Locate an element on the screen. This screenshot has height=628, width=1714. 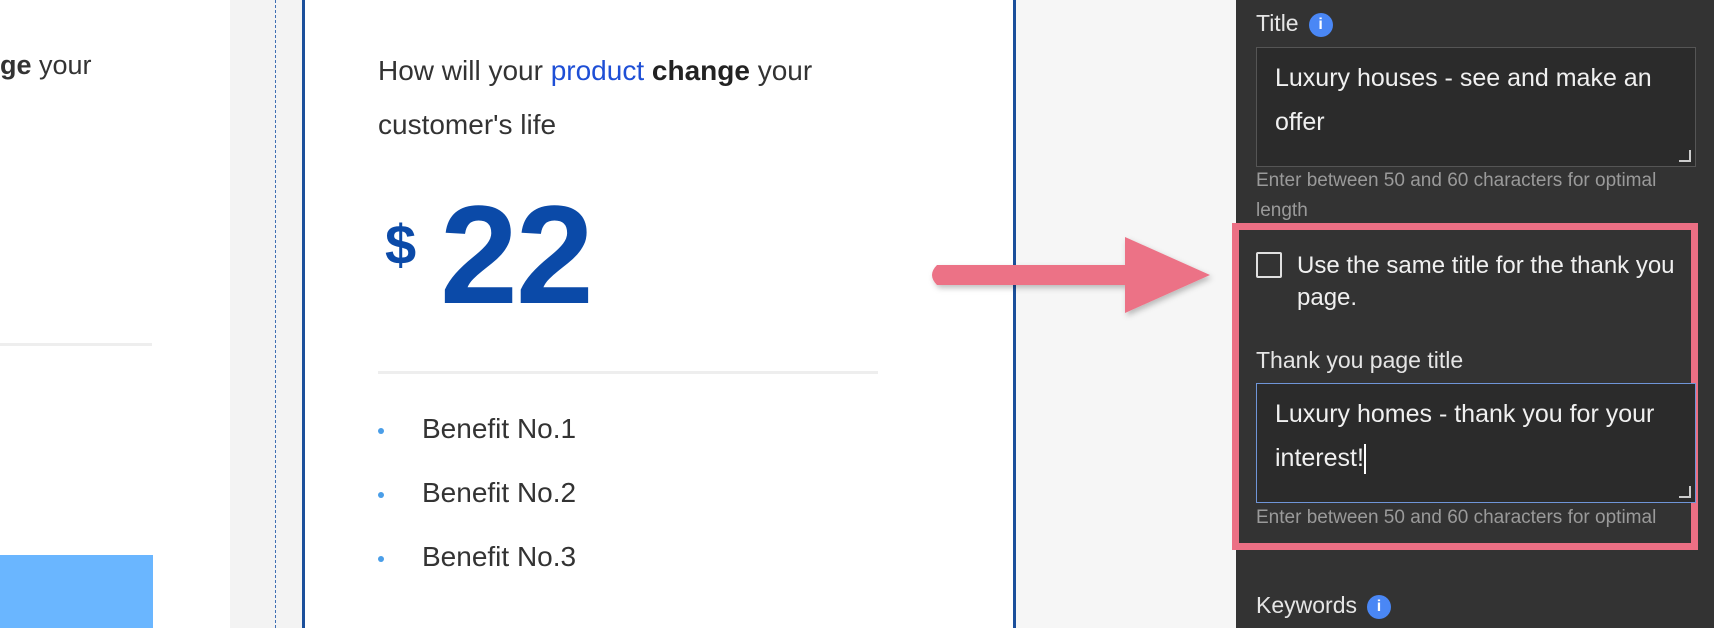
left-card-headline: ge your is located at coordinates (46, 65).